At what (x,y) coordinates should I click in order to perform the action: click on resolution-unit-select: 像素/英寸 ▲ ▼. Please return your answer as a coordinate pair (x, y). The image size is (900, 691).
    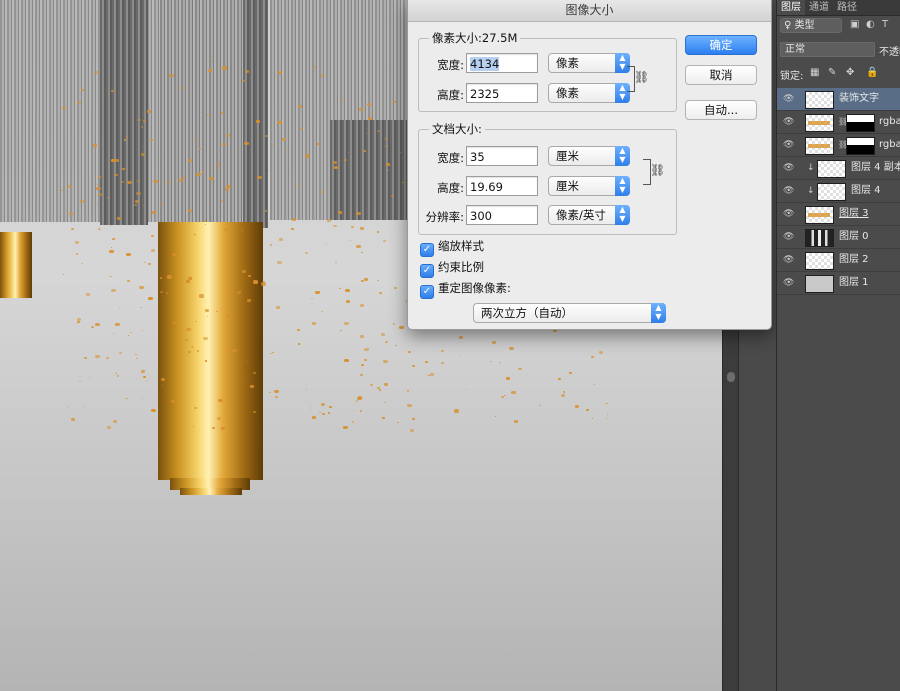
    Looking at the image, I should click on (589, 215).